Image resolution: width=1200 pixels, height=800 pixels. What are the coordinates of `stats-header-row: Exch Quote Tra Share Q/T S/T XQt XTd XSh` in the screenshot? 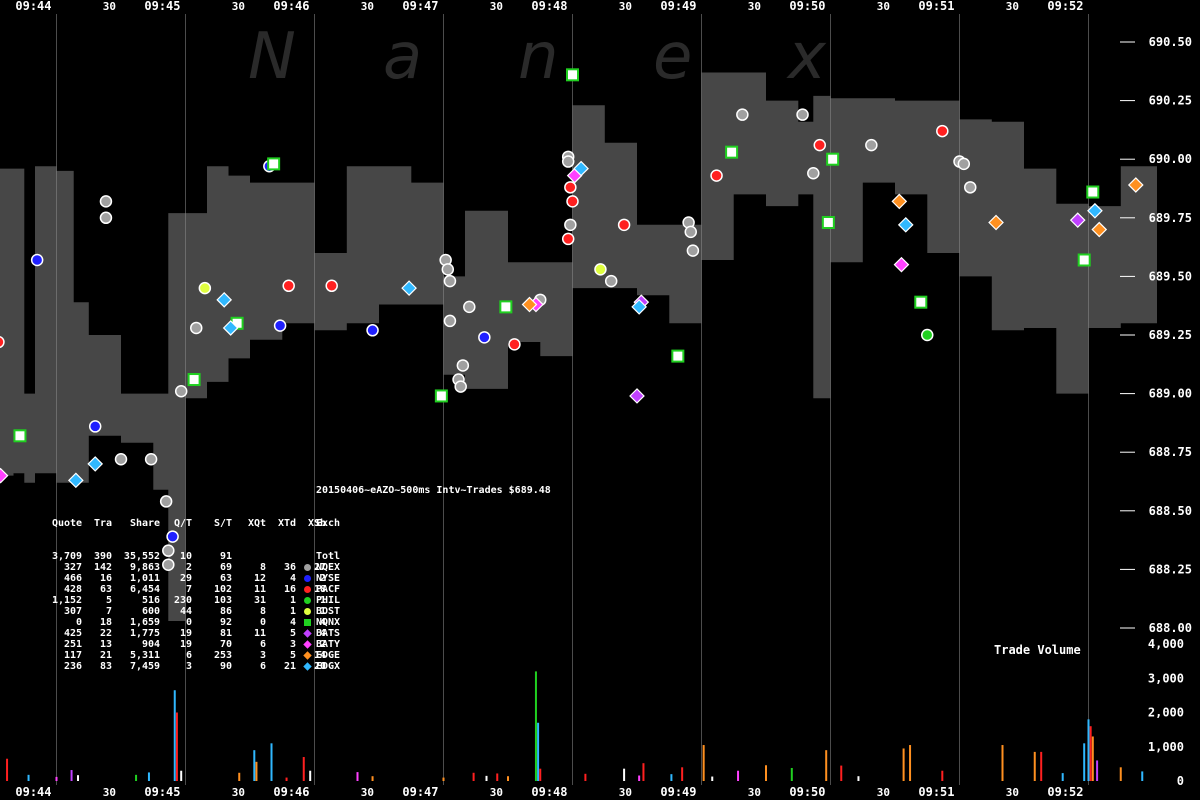 It's located at (196, 523).